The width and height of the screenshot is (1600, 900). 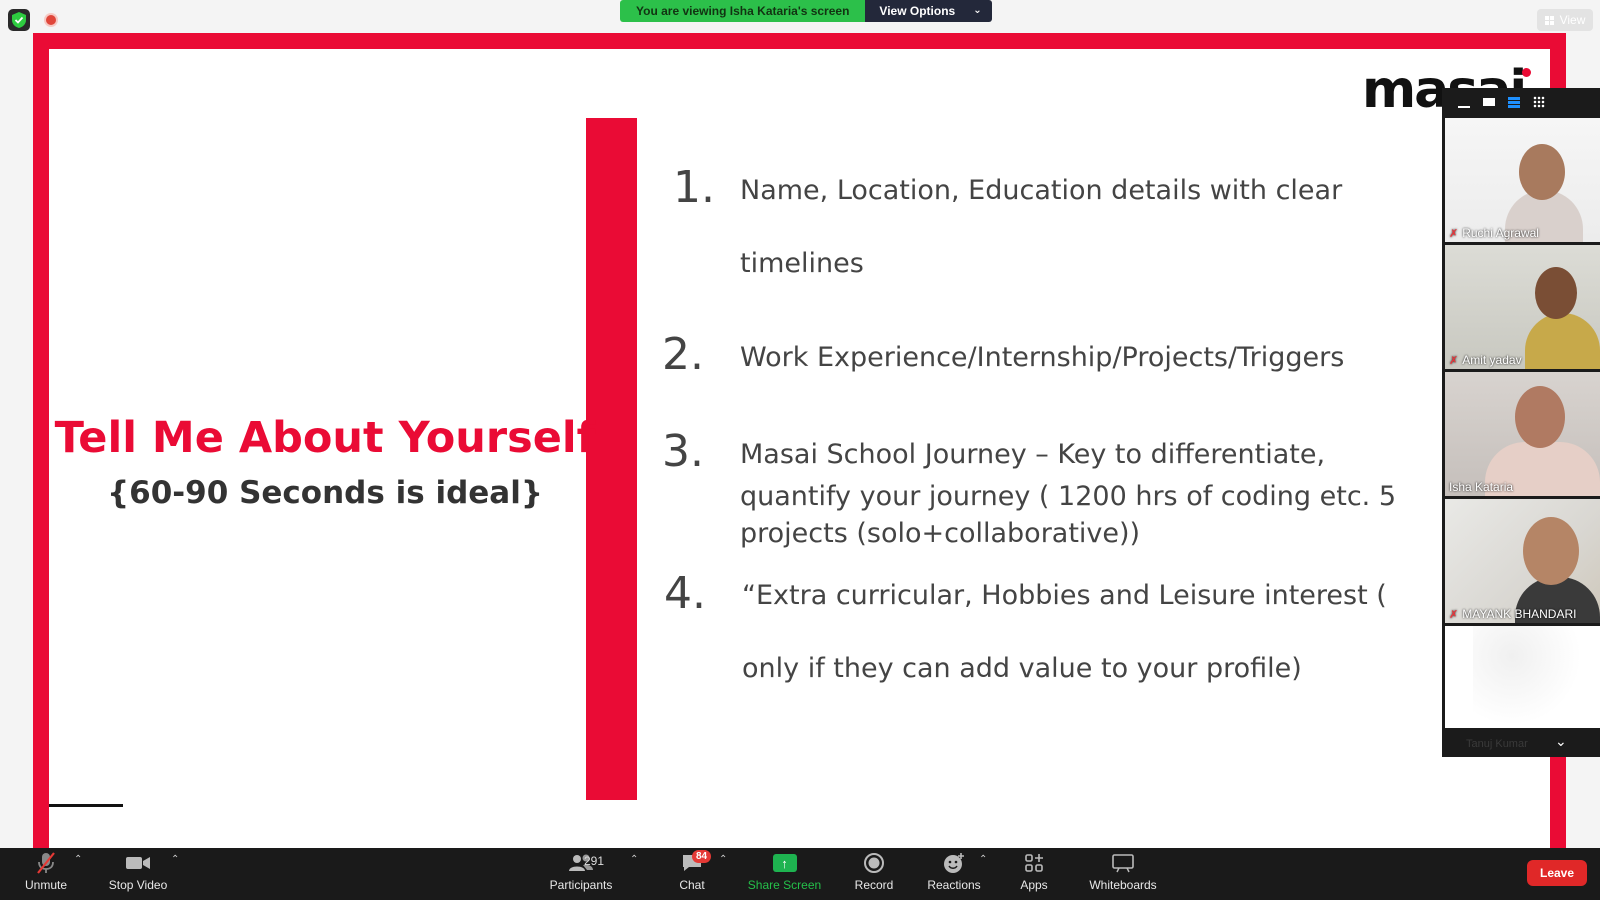 What do you see at coordinates (940, 533) in the screenshot?
I see `item-text-line: projects (solo+collaborative))` at bounding box center [940, 533].